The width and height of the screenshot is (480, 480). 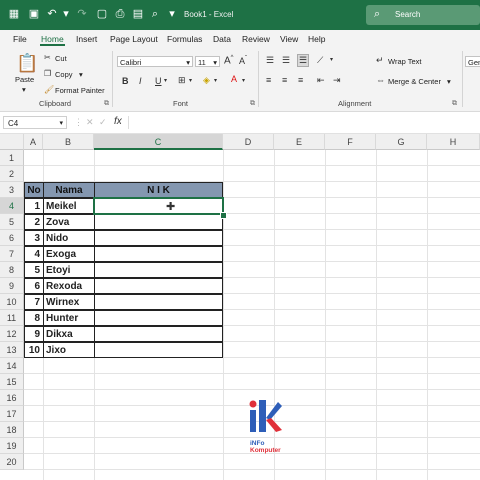 What do you see at coordinates (125, 81) in the screenshot?
I see `bold-button: B` at bounding box center [125, 81].